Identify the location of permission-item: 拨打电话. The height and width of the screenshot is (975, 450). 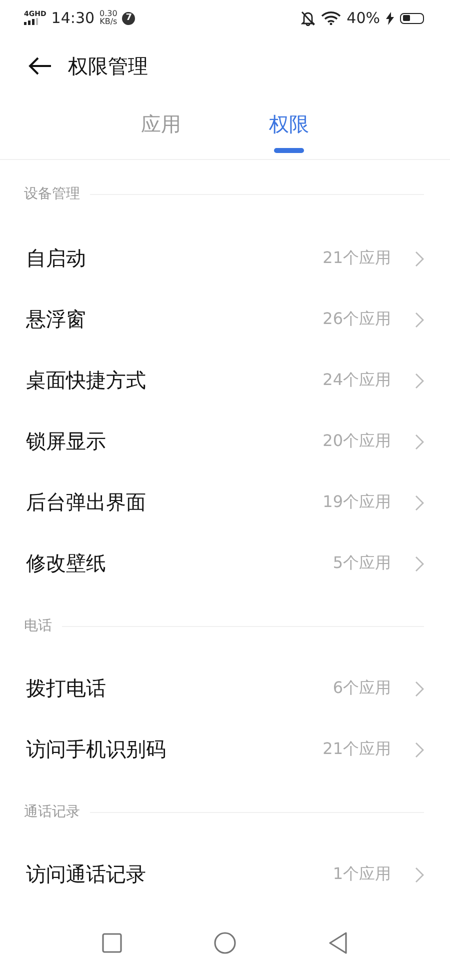
(174, 688).